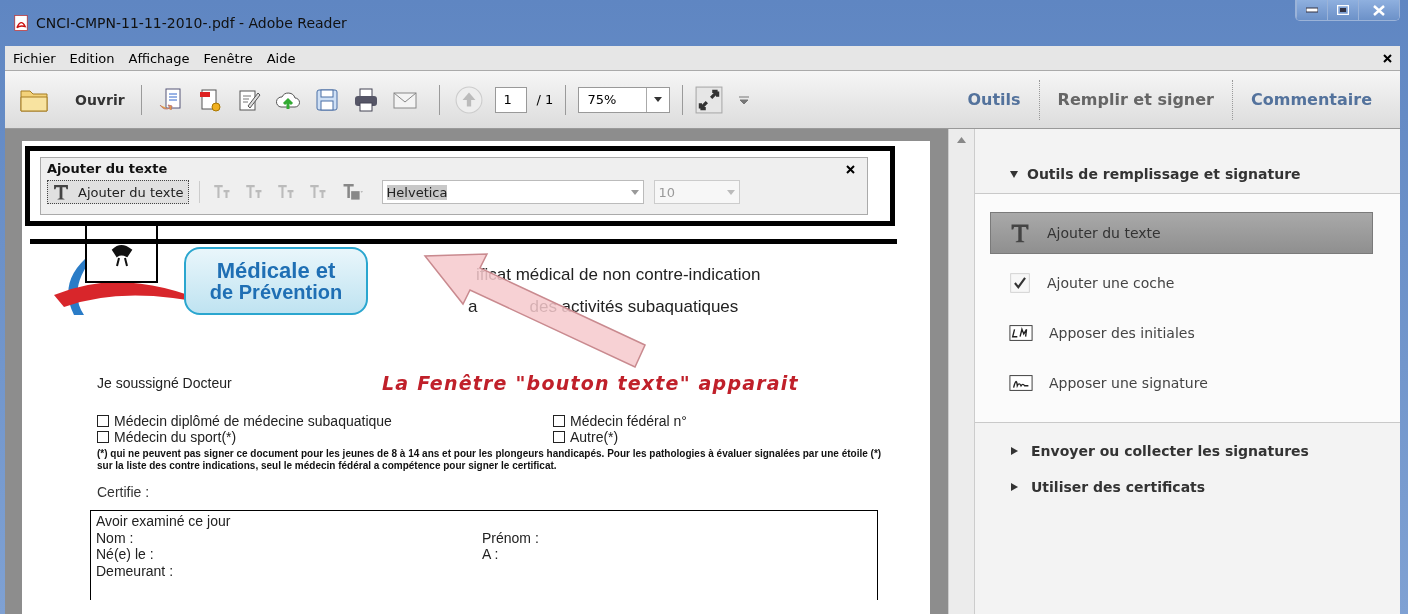  I want to click on tool-item: Apposer des initiales, so click(1181, 333).